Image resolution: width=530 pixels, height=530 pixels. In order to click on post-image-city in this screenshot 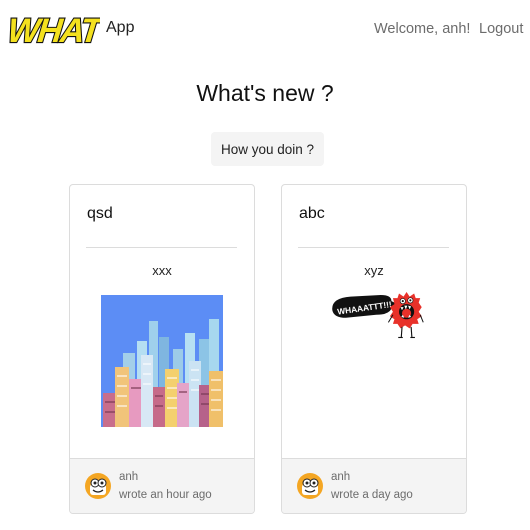, I will do `click(162, 361)`.